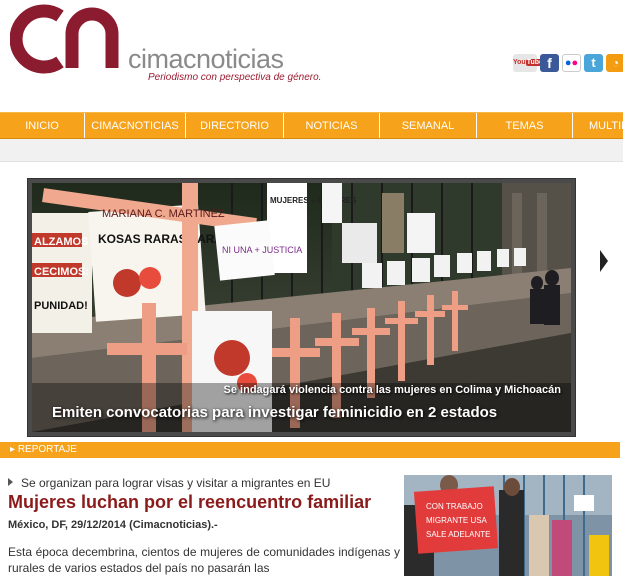  I want to click on cross-text-name: MARIANA C. MARTÍNEZ, so click(163, 213).